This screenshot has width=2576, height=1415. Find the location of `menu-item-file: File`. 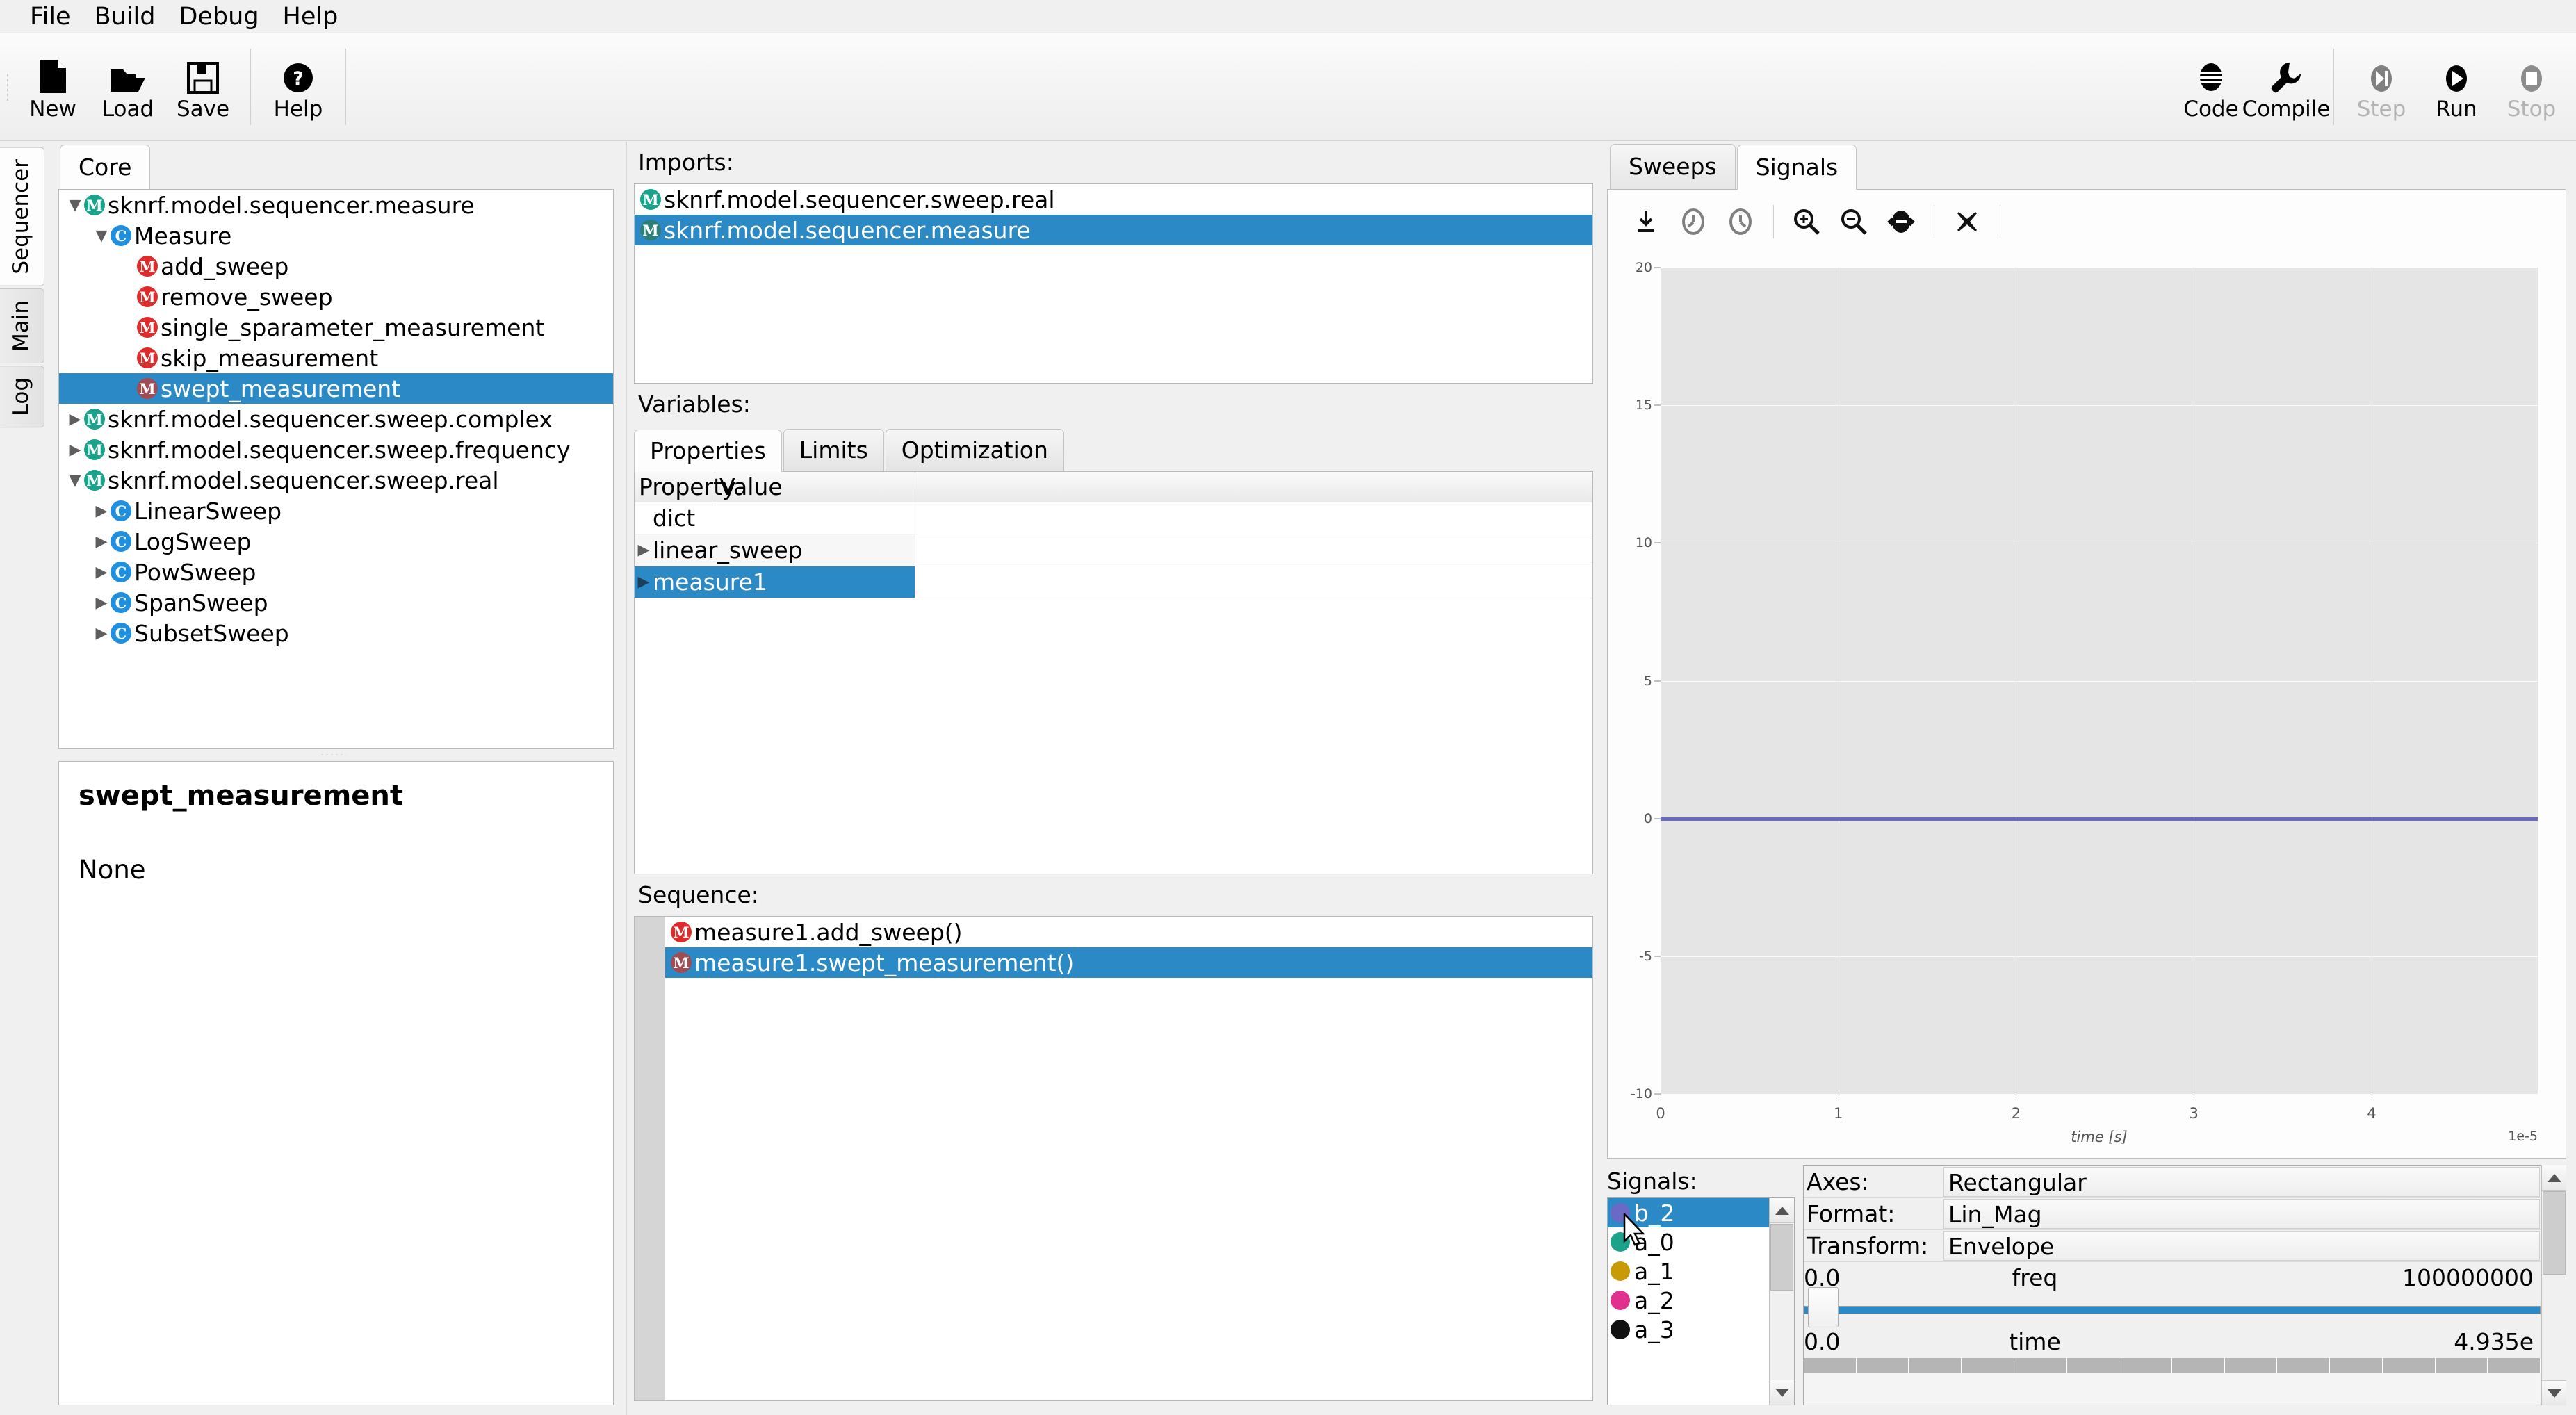

menu-item-file: File is located at coordinates (50, 16).